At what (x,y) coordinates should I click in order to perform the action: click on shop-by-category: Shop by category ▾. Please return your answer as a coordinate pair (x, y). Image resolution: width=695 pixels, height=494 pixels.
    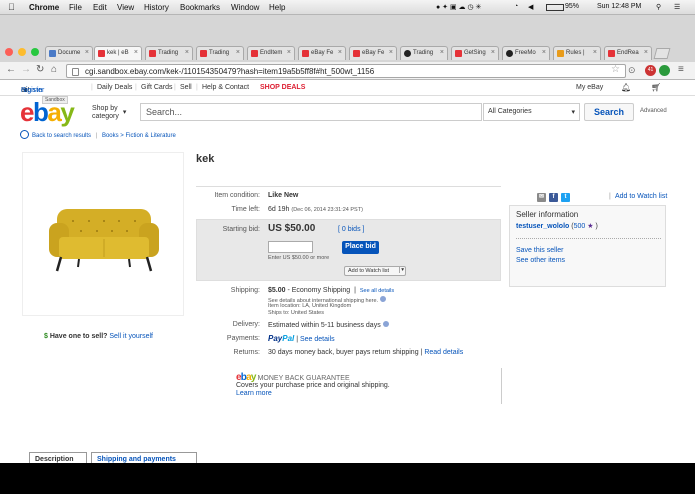
    Looking at the image, I should click on (109, 113).